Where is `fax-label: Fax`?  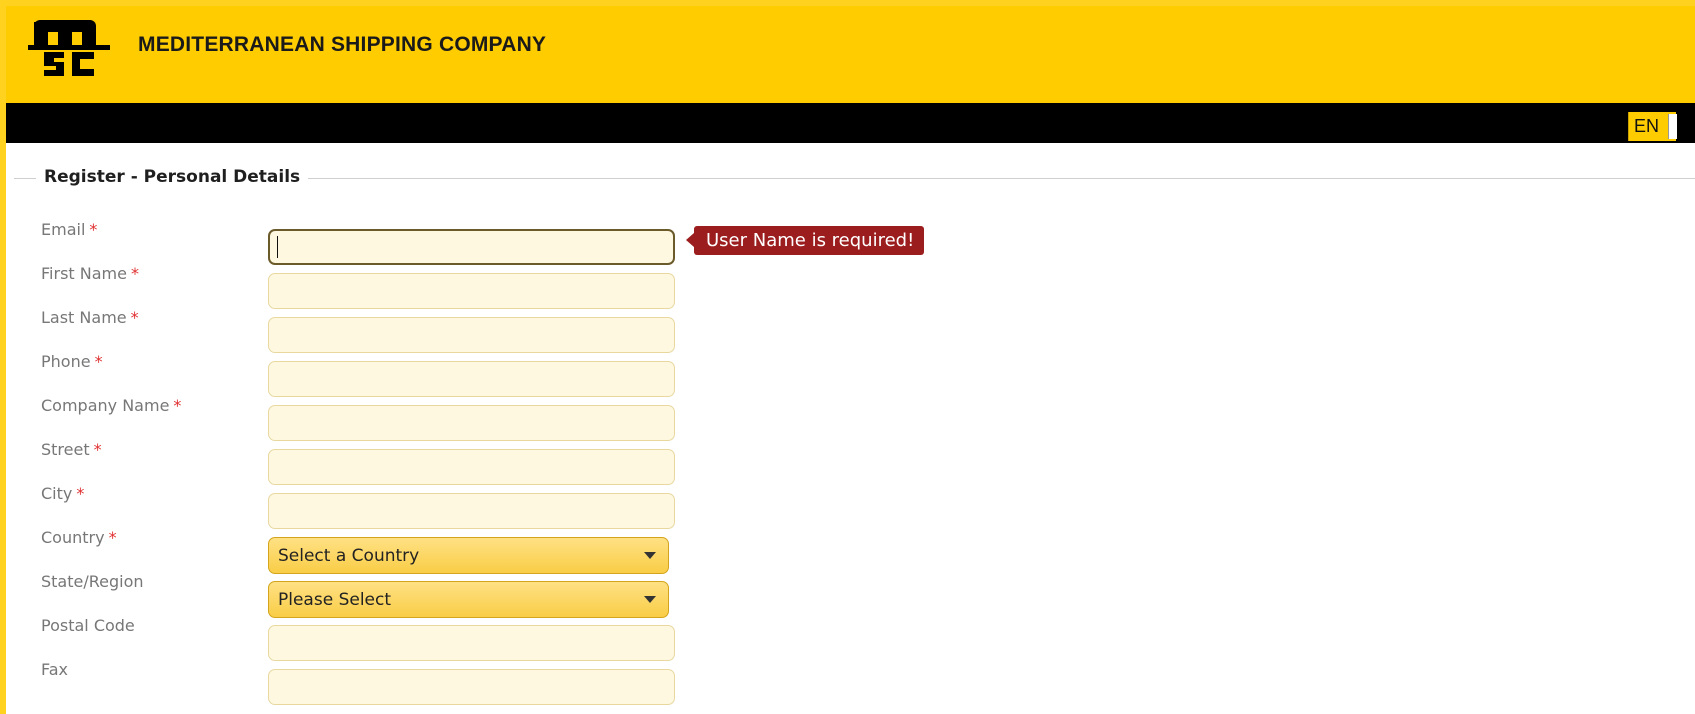 fax-label: Fax is located at coordinates (54, 669).